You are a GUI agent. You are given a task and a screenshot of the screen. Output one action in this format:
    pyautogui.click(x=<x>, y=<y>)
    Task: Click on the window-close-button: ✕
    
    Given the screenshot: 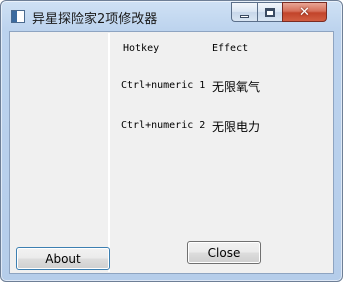 What is the action you would take?
    pyautogui.click(x=304, y=12)
    